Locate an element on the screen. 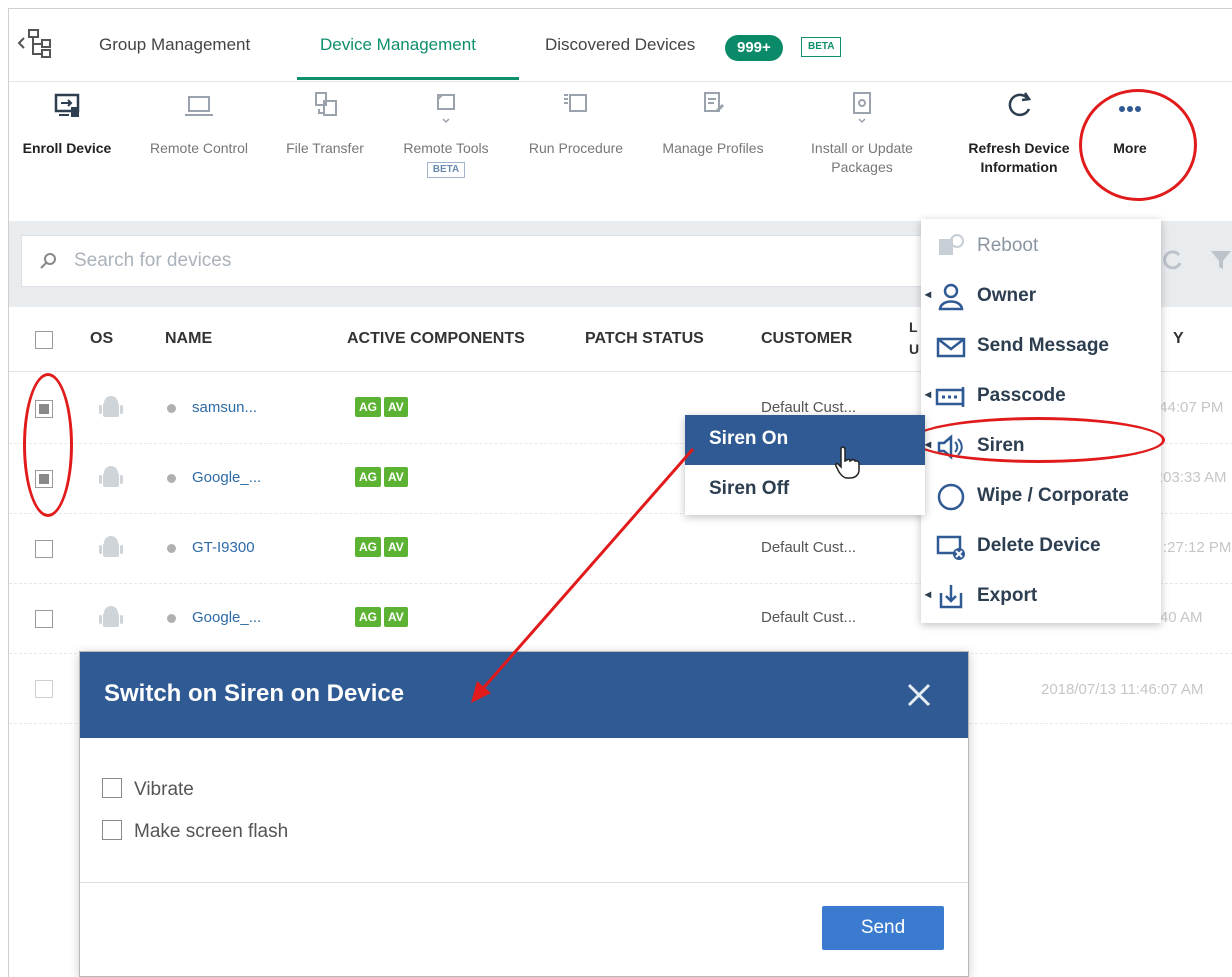 The height and width of the screenshot is (977, 1232). annotation-arrow is located at coordinates (583, 575).